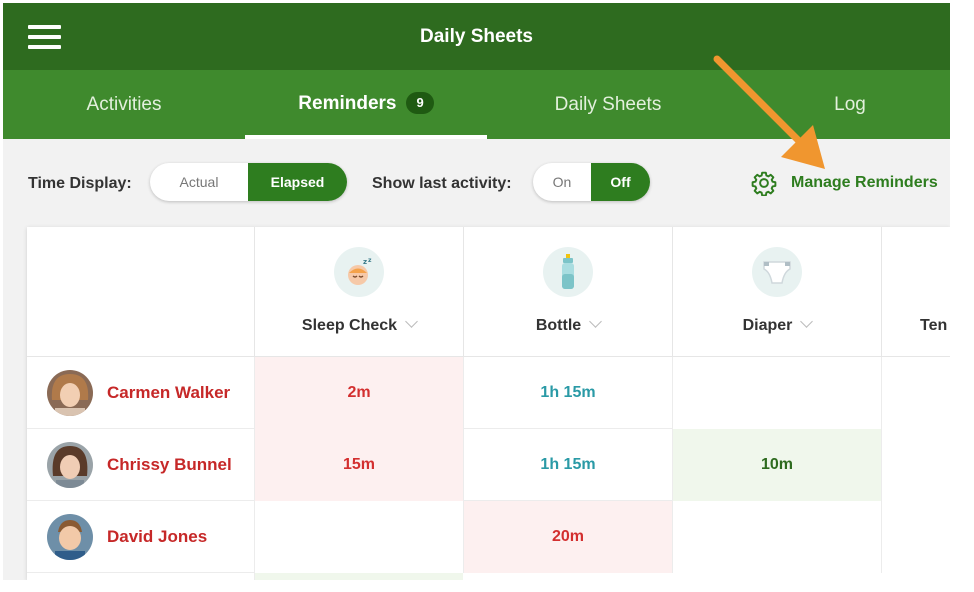 The width and height of the screenshot is (974, 592). Describe the element at coordinates (562, 182) in the screenshot. I see `show-last-on: On` at that location.